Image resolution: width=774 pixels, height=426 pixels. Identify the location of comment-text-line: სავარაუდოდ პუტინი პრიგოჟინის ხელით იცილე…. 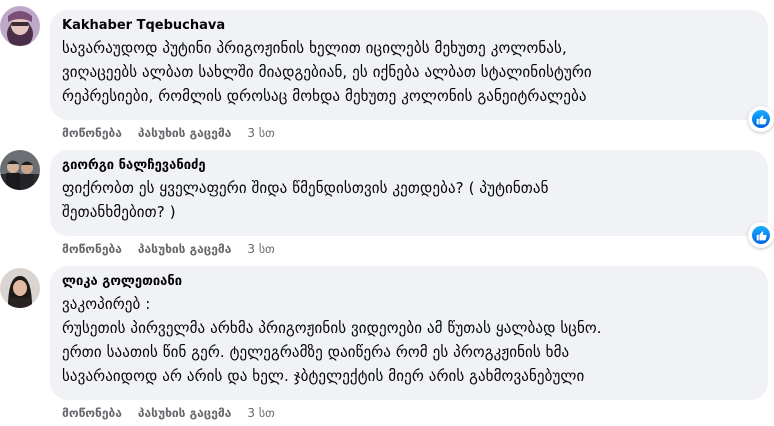
(314, 48).